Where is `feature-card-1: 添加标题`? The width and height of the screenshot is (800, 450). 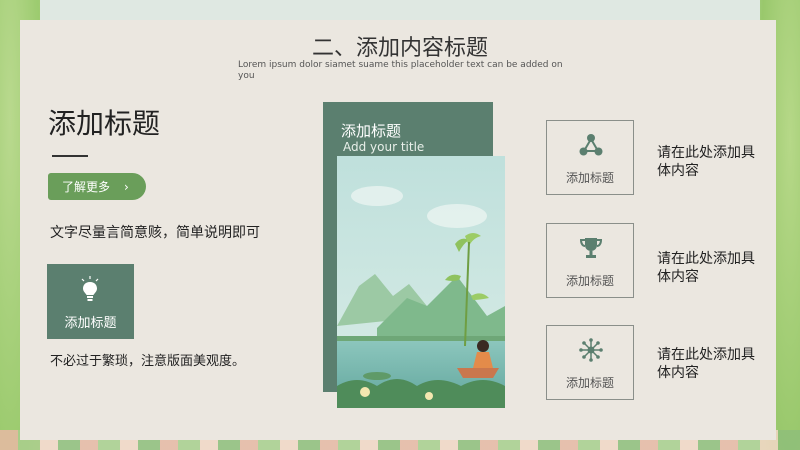 feature-card-1: 添加标题 is located at coordinates (590, 157).